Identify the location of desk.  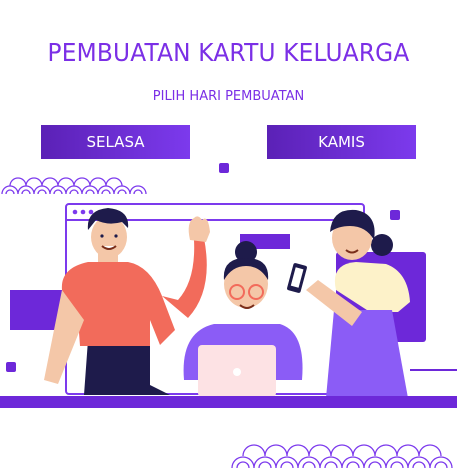
(228, 402).